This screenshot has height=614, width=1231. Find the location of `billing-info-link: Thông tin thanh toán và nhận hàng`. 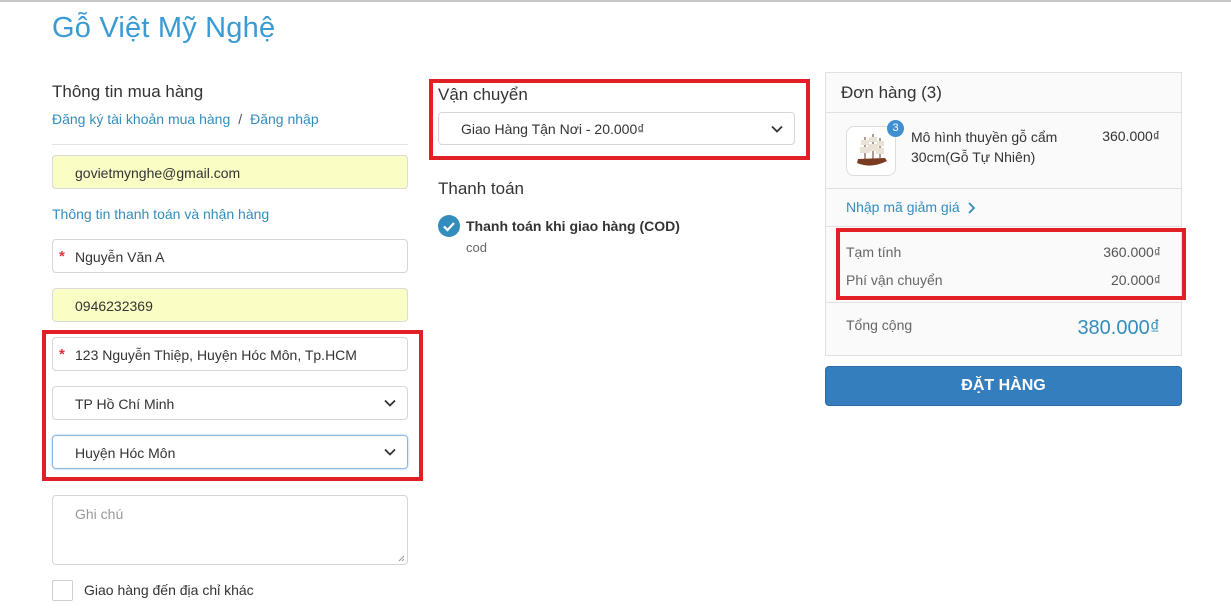

billing-info-link: Thông tin thanh toán và nhận hàng is located at coordinates (160, 214).